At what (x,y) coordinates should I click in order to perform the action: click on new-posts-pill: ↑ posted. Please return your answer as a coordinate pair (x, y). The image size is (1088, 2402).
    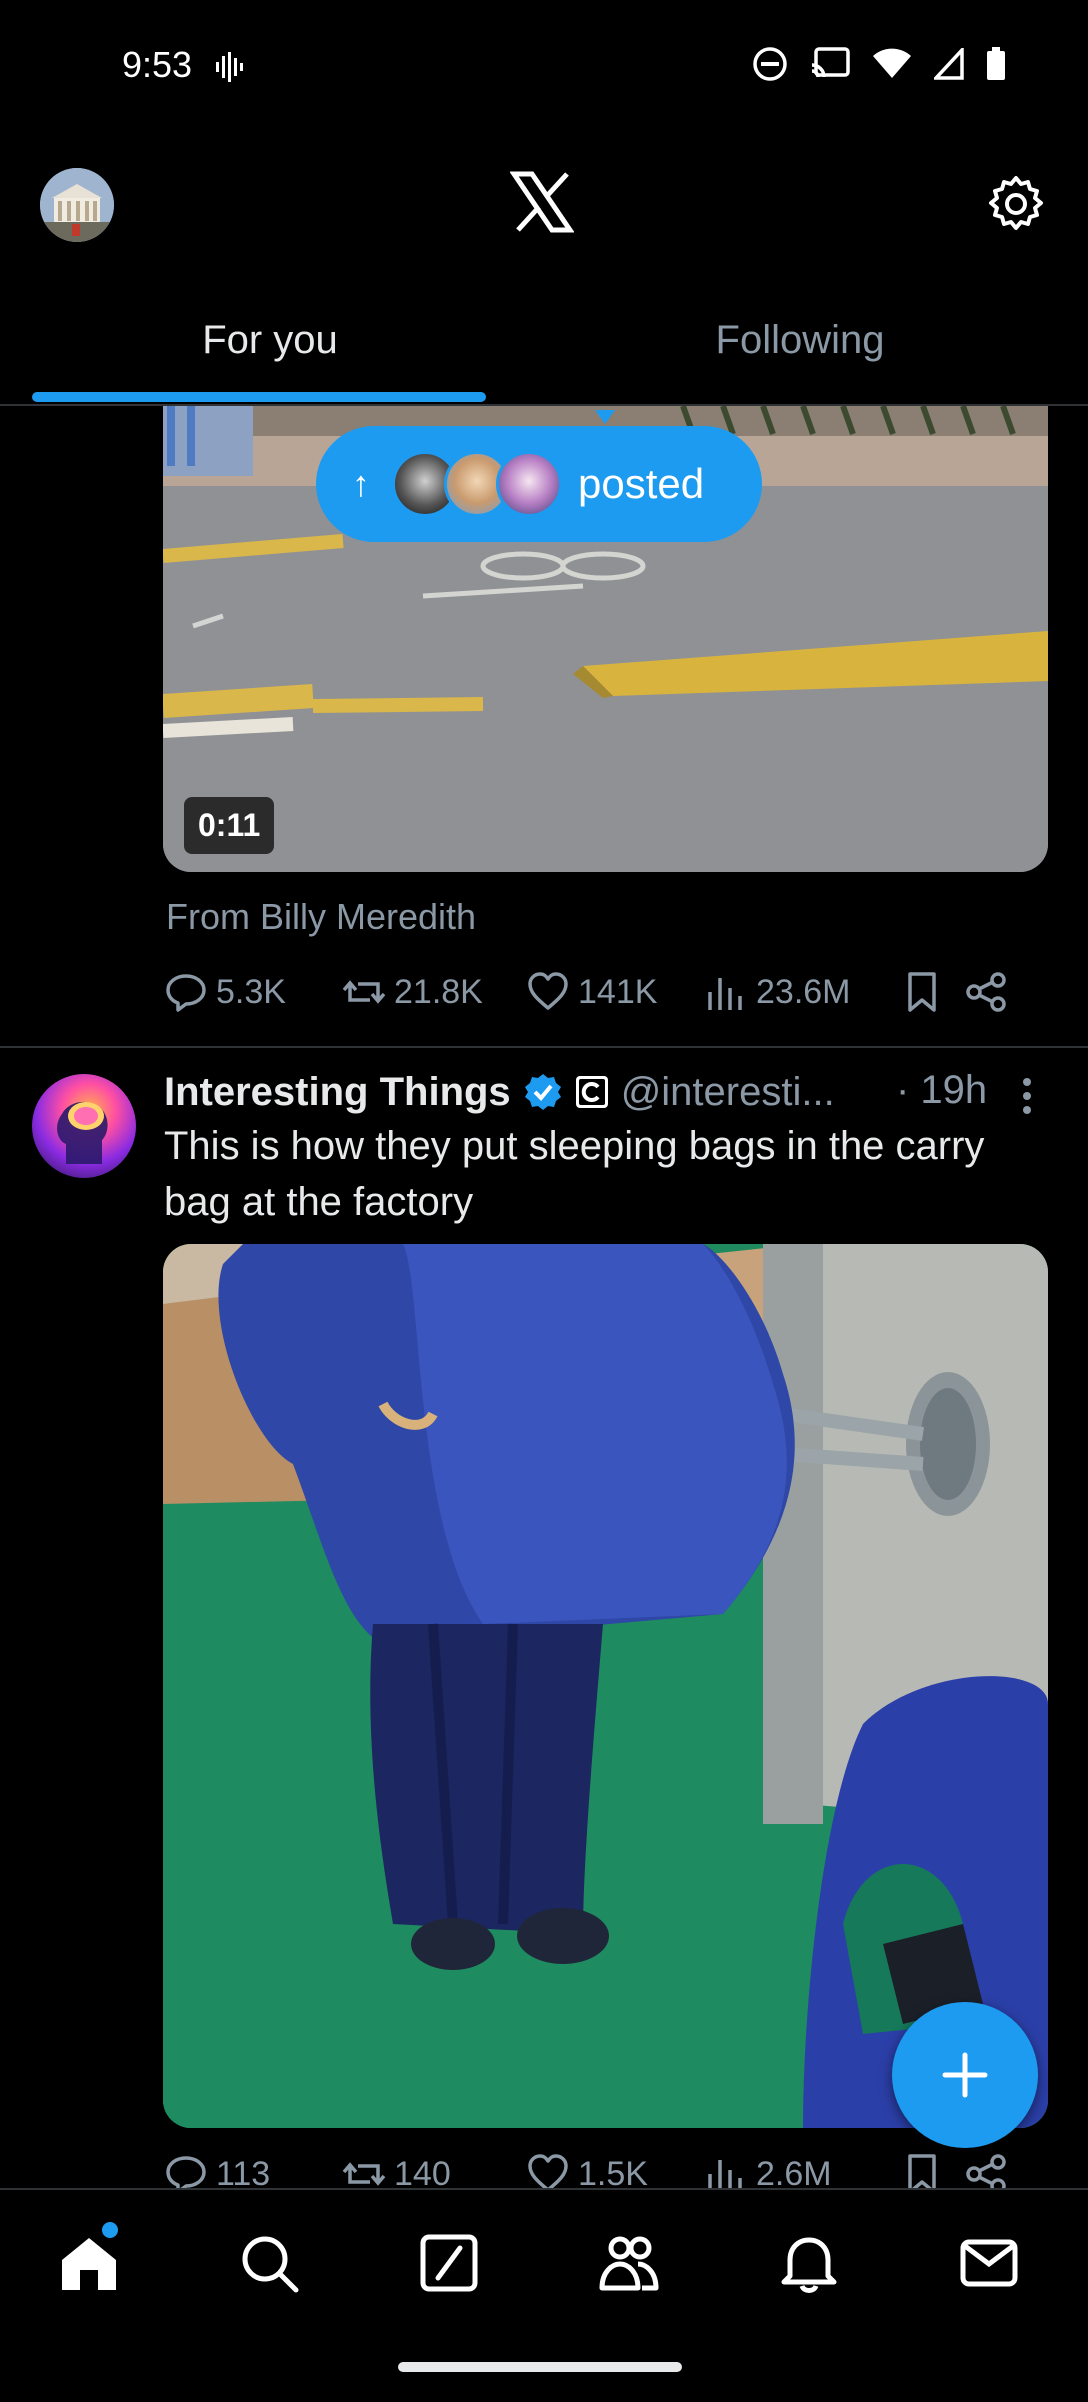
    Looking at the image, I should click on (539, 484).